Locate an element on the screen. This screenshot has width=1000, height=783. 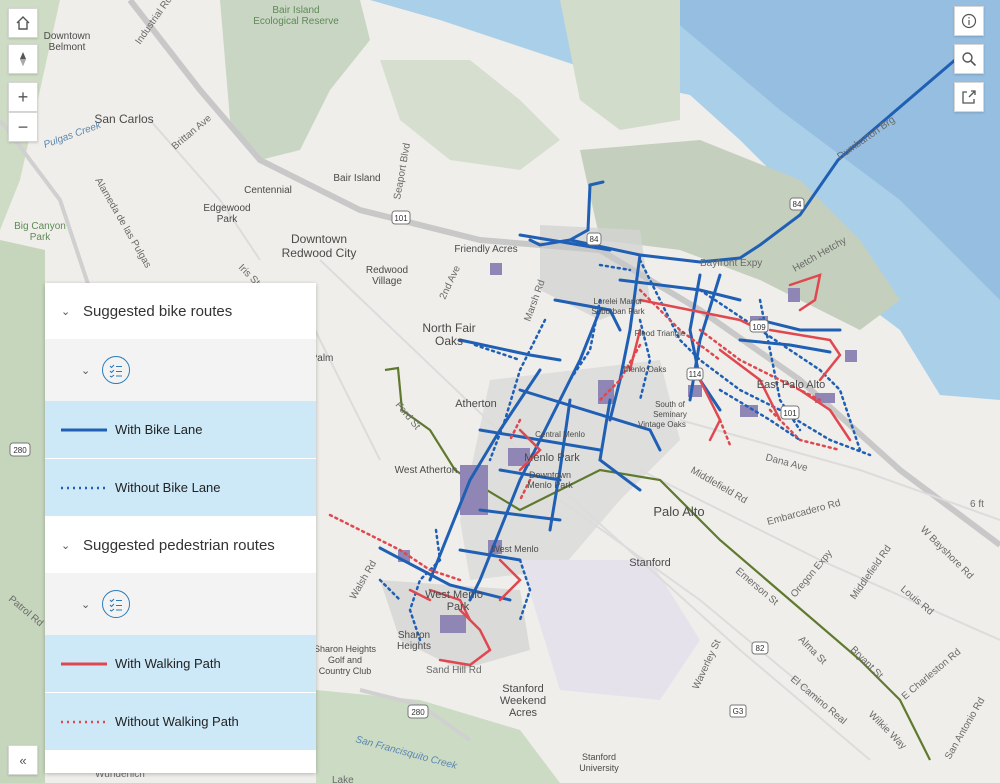
search-icon is located at coordinates (969, 59).